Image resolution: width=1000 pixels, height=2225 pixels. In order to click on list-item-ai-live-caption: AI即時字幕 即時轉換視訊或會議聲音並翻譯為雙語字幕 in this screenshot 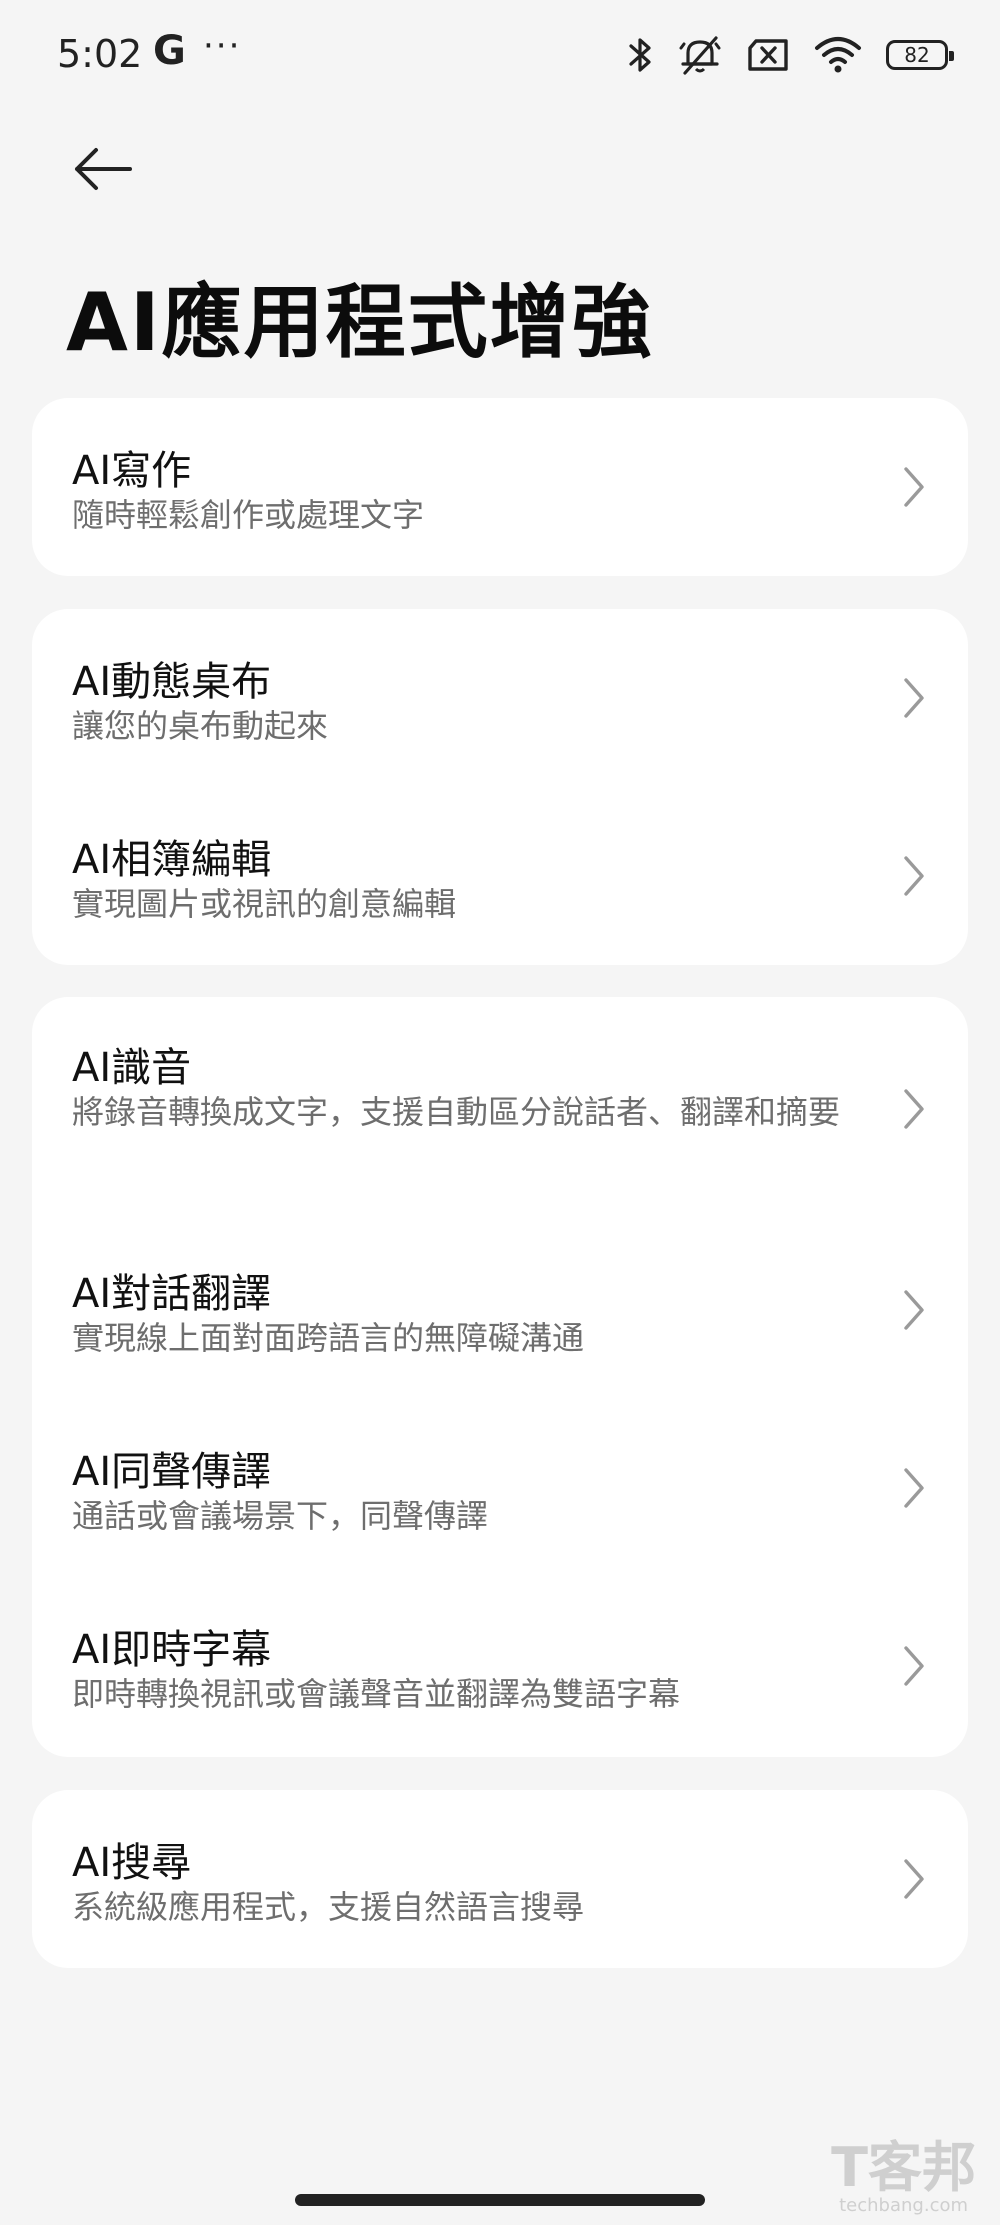, I will do `click(500, 1667)`.